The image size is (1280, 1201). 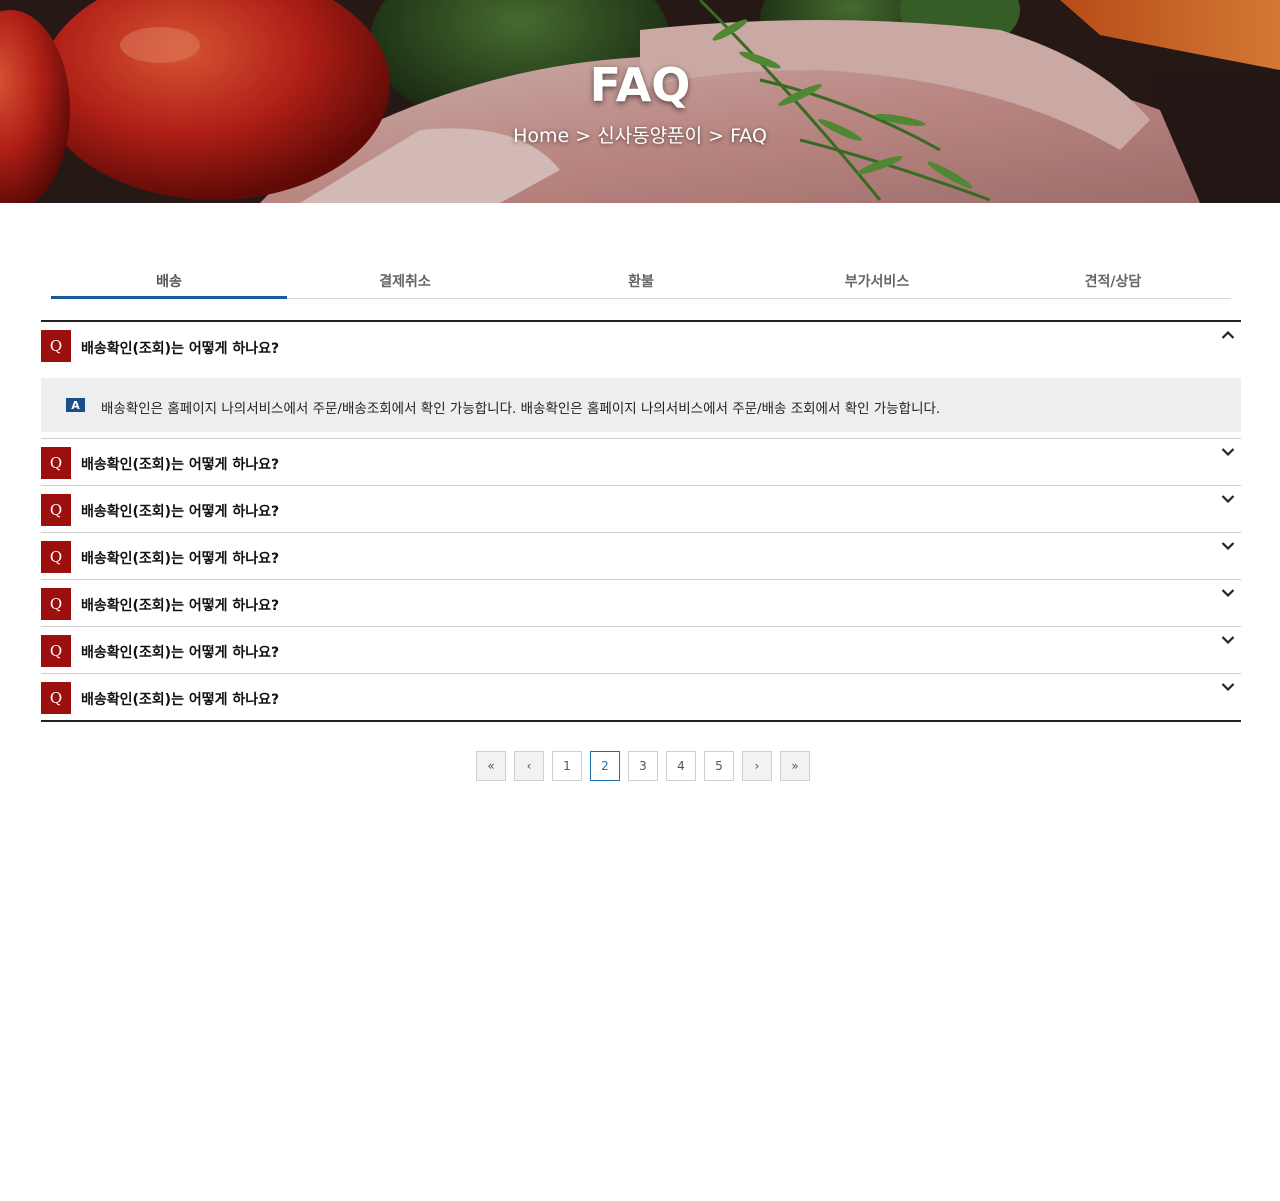 I want to click on page-button-5: 5, so click(x=719, y=766).